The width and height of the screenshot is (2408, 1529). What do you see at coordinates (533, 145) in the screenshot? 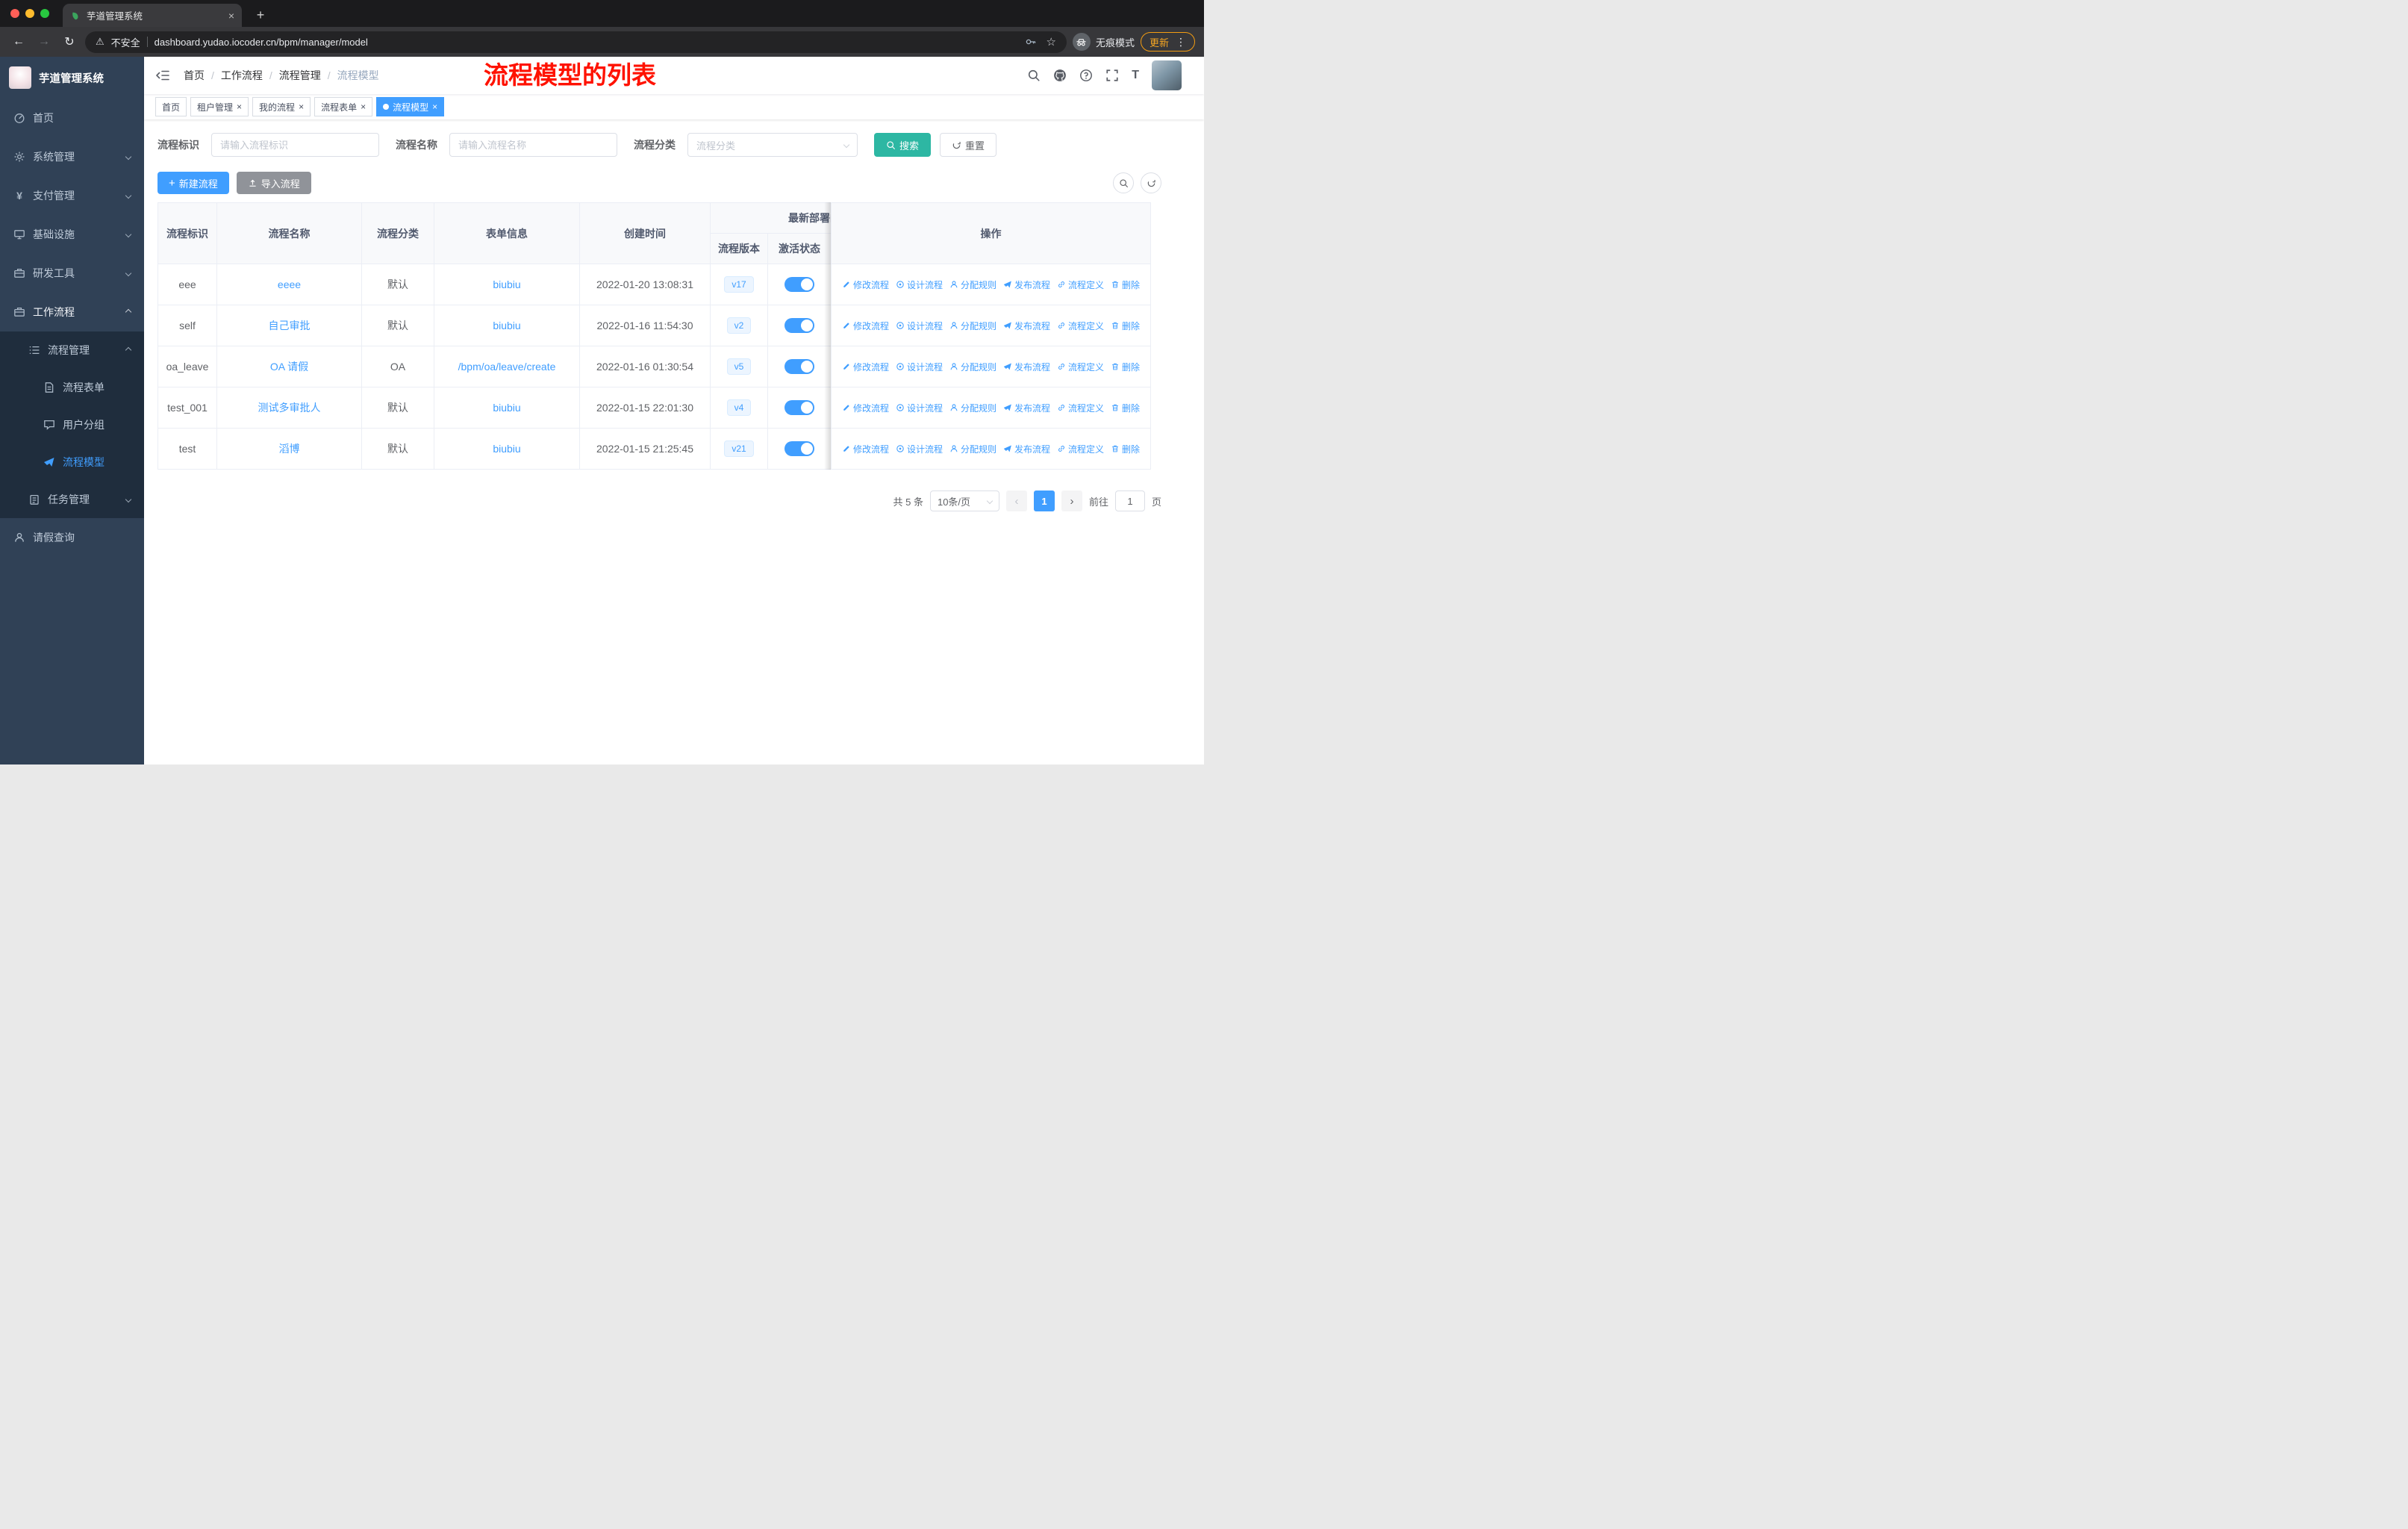
I see `process-name-input` at bounding box center [533, 145].